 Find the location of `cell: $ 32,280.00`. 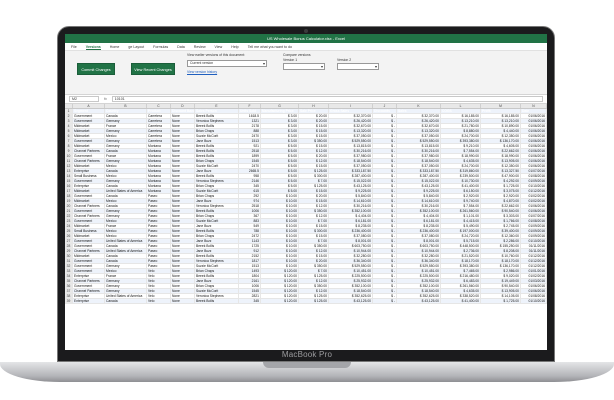

cell: $ 32,280.00 is located at coordinates (419, 256).